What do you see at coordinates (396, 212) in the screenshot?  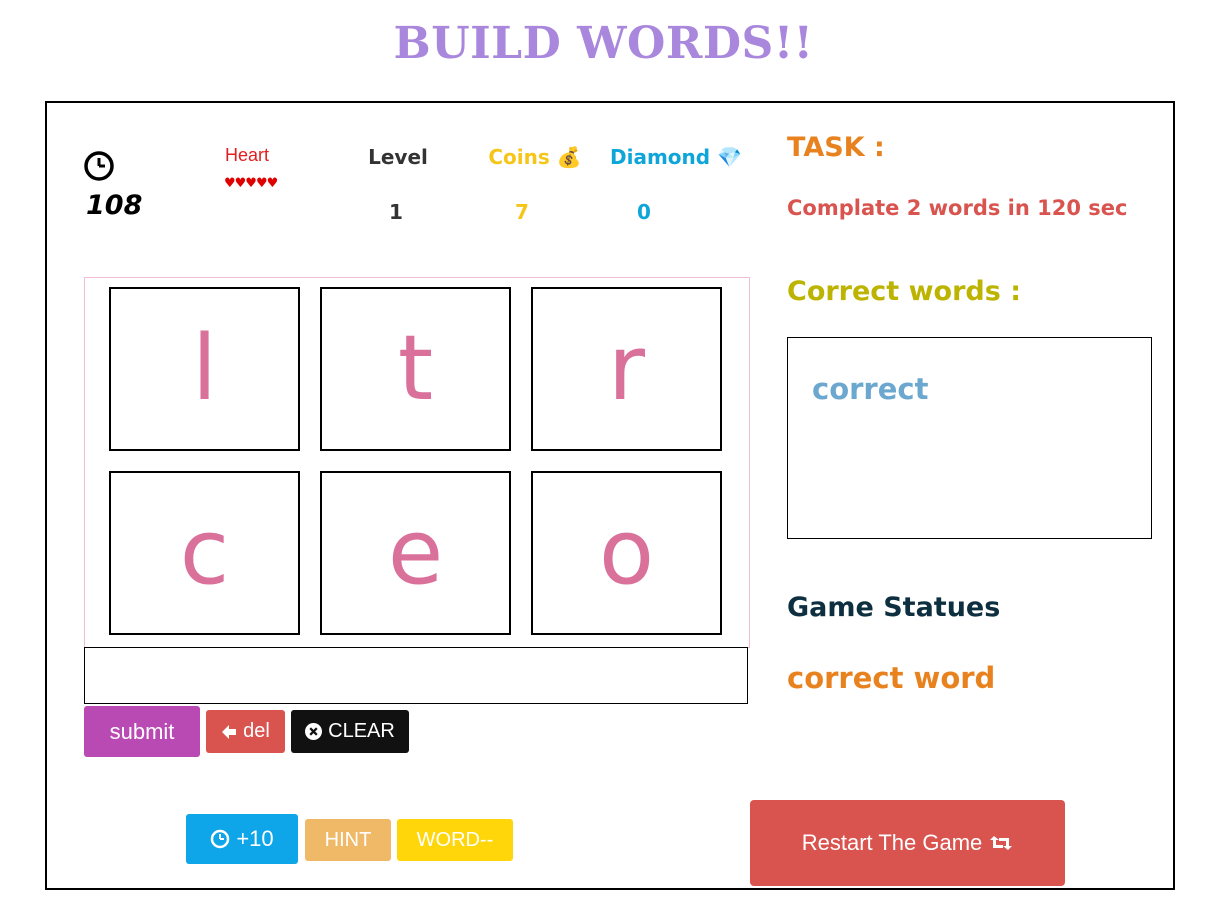 I see `level-value: 1` at bounding box center [396, 212].